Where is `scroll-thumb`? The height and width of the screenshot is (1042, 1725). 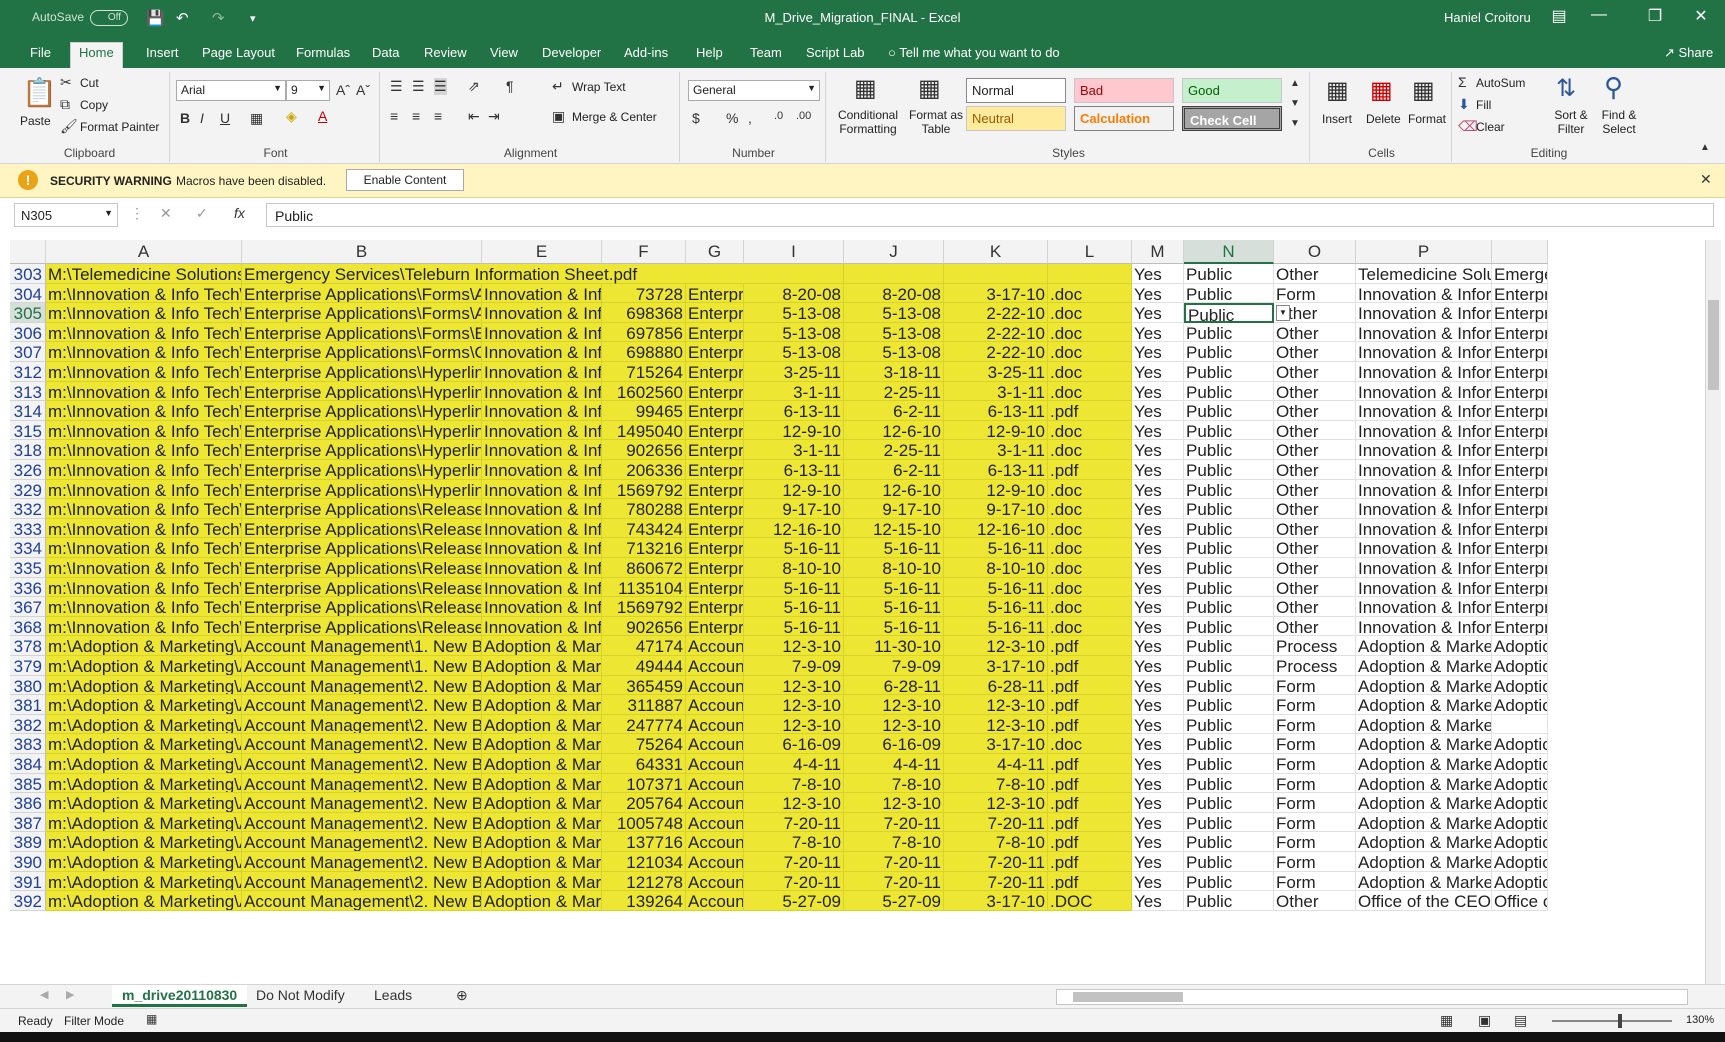
scroll-thumb is located at coordinates (1713, 345).